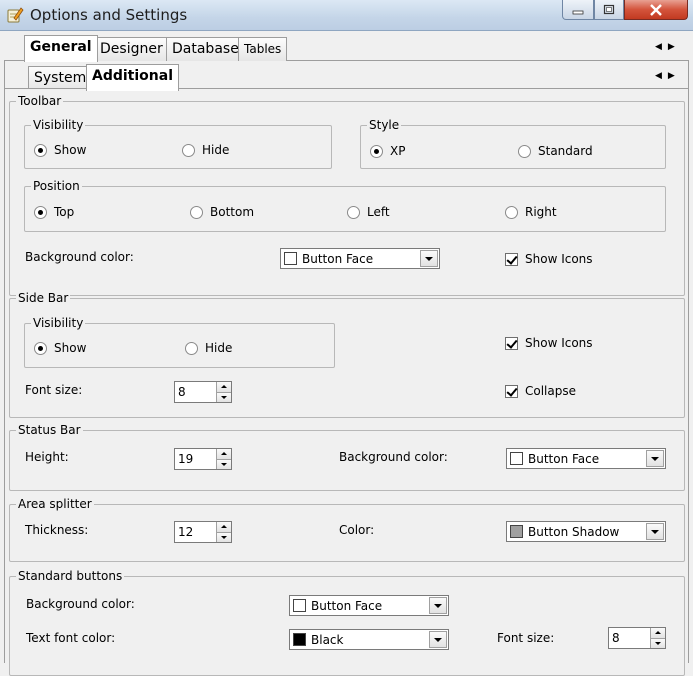 The width and height of the screenshot is (693, 676). Describe the element at coordinates (360, 258) in the screenshot. I see `toolbar-background-select: Button Face` at that location.